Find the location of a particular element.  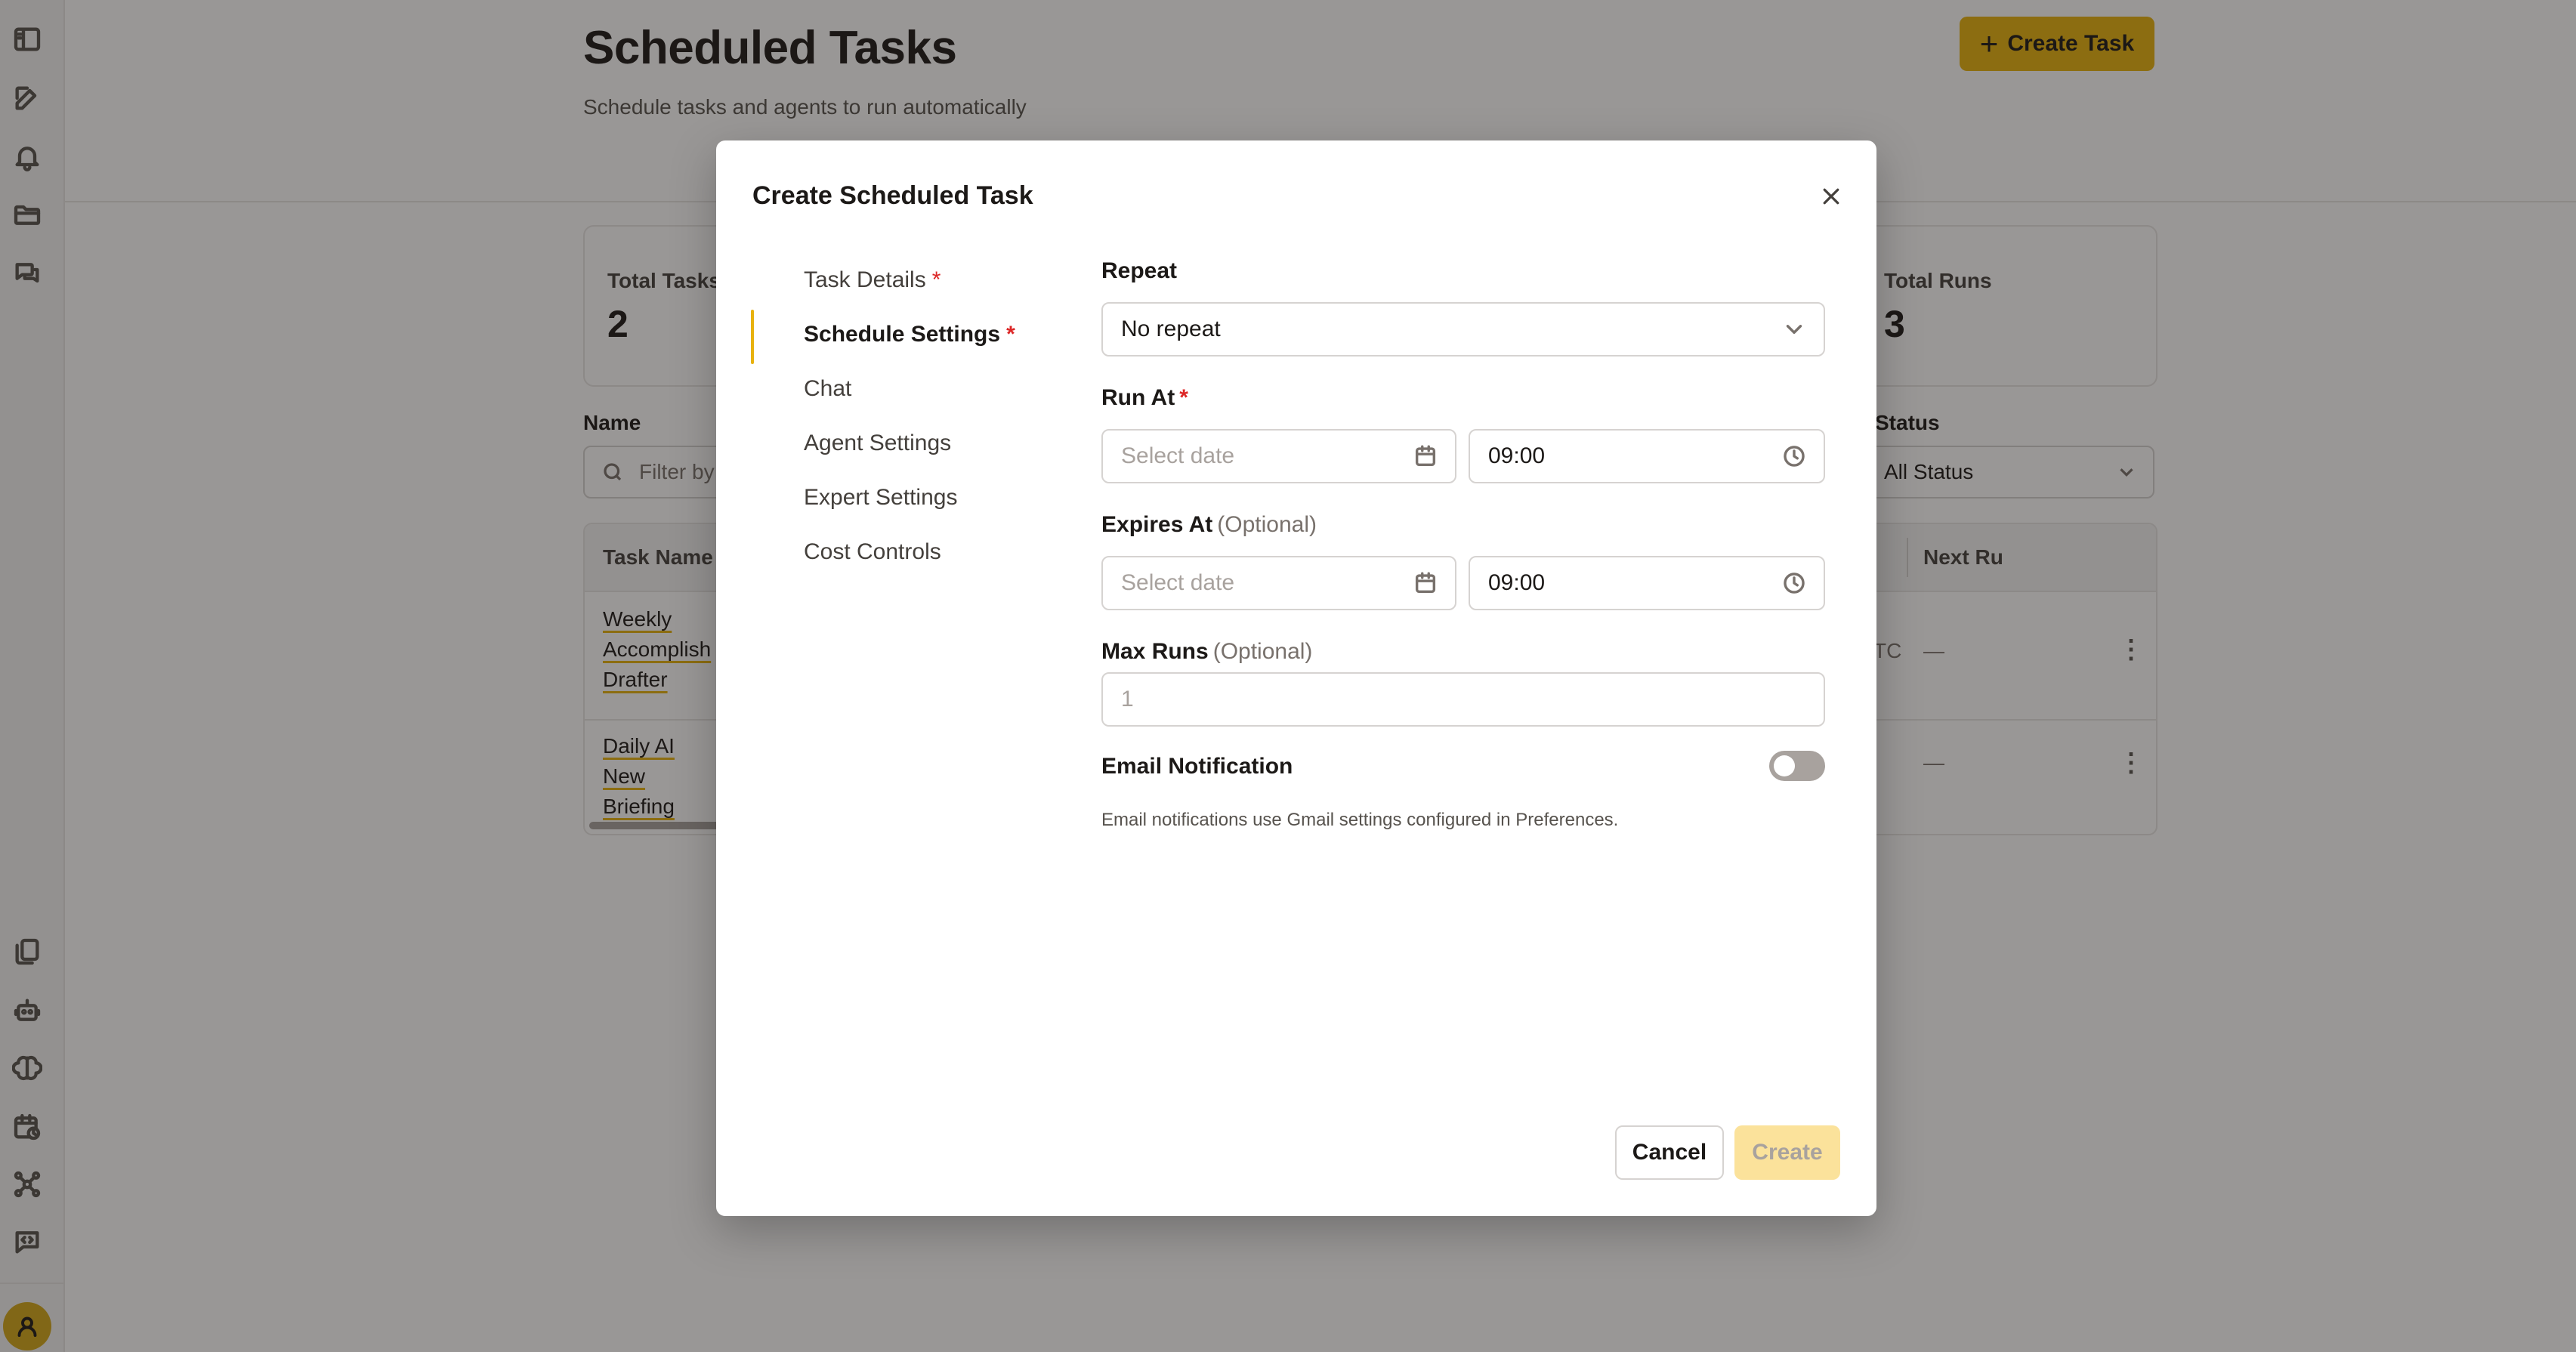

close-icon is located at coordinates (1831, 196).